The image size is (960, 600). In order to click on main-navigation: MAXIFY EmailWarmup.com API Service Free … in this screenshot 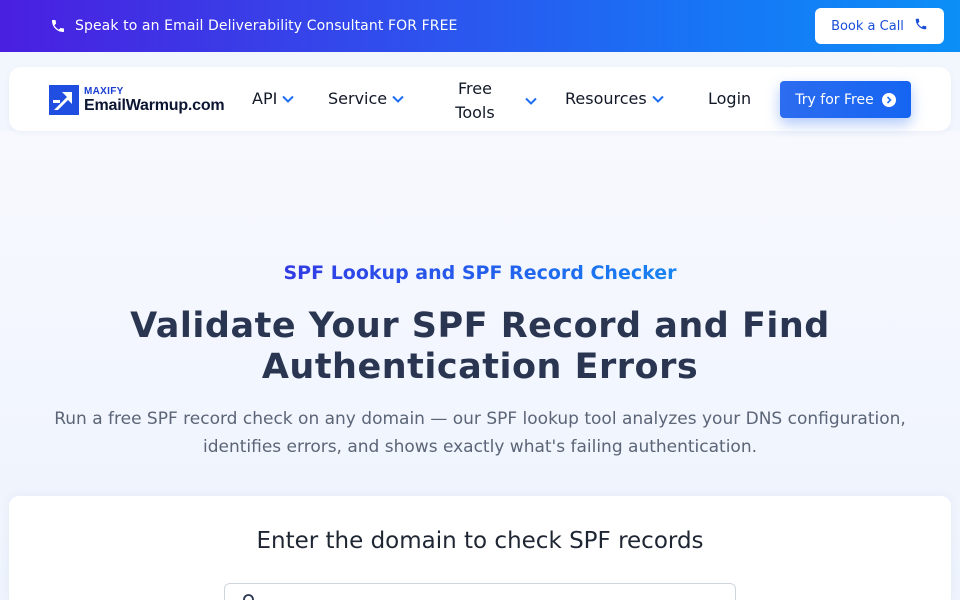, I will do `click(480, 99)`.